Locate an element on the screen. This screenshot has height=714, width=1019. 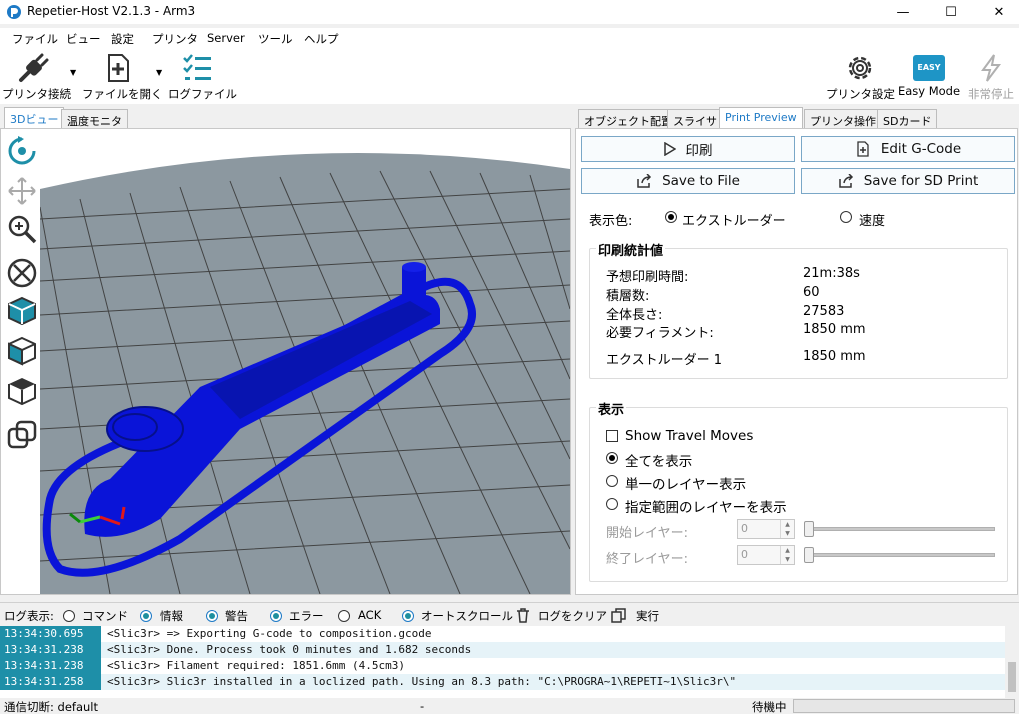
log-ack-label: ACK is located at coordinates (370, 615).